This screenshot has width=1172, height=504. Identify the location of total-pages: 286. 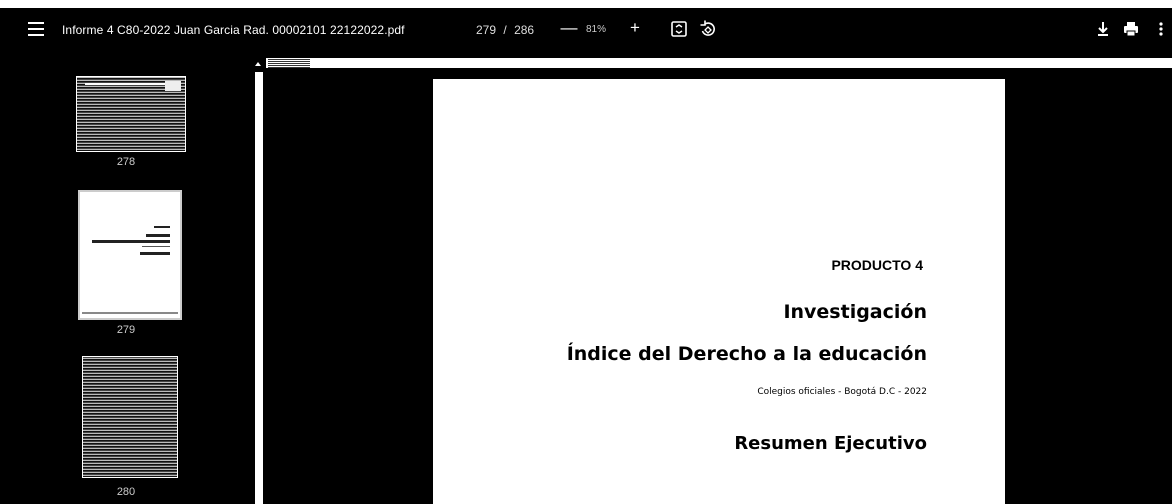
(524, 30).